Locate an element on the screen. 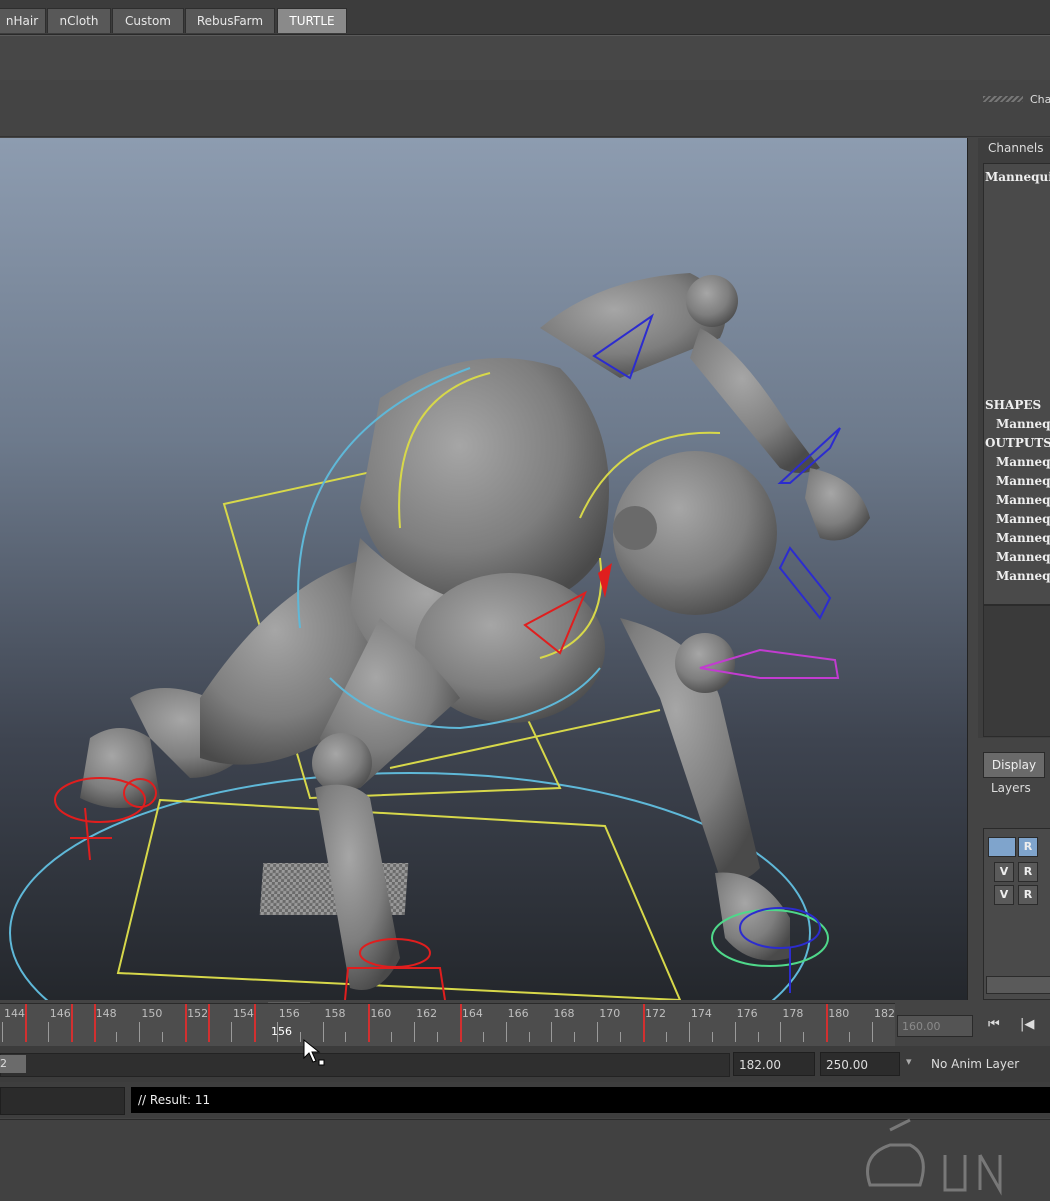 Image resolution: width=1050 pixels, height=1201 pixels. timeline-tick-label: 164 is located at coordinates (472, 1013).